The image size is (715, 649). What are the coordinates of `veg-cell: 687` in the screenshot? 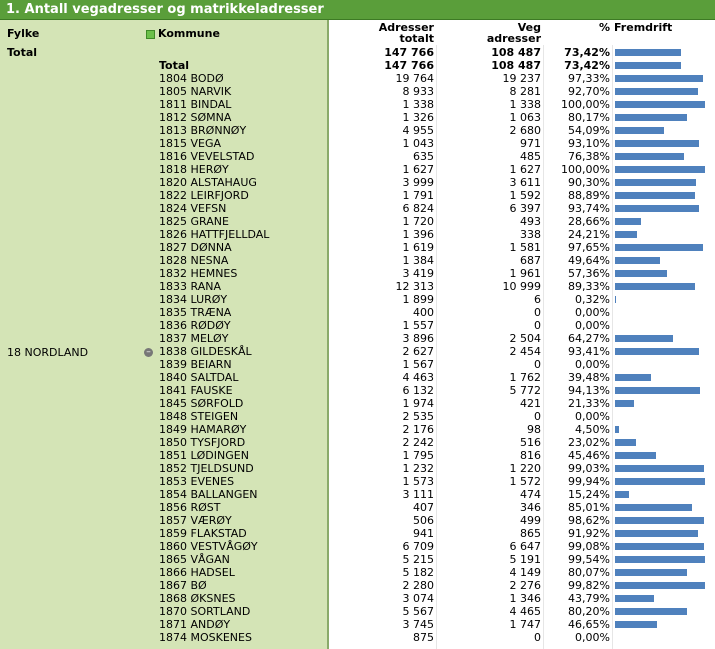 It's located at (530, 260).